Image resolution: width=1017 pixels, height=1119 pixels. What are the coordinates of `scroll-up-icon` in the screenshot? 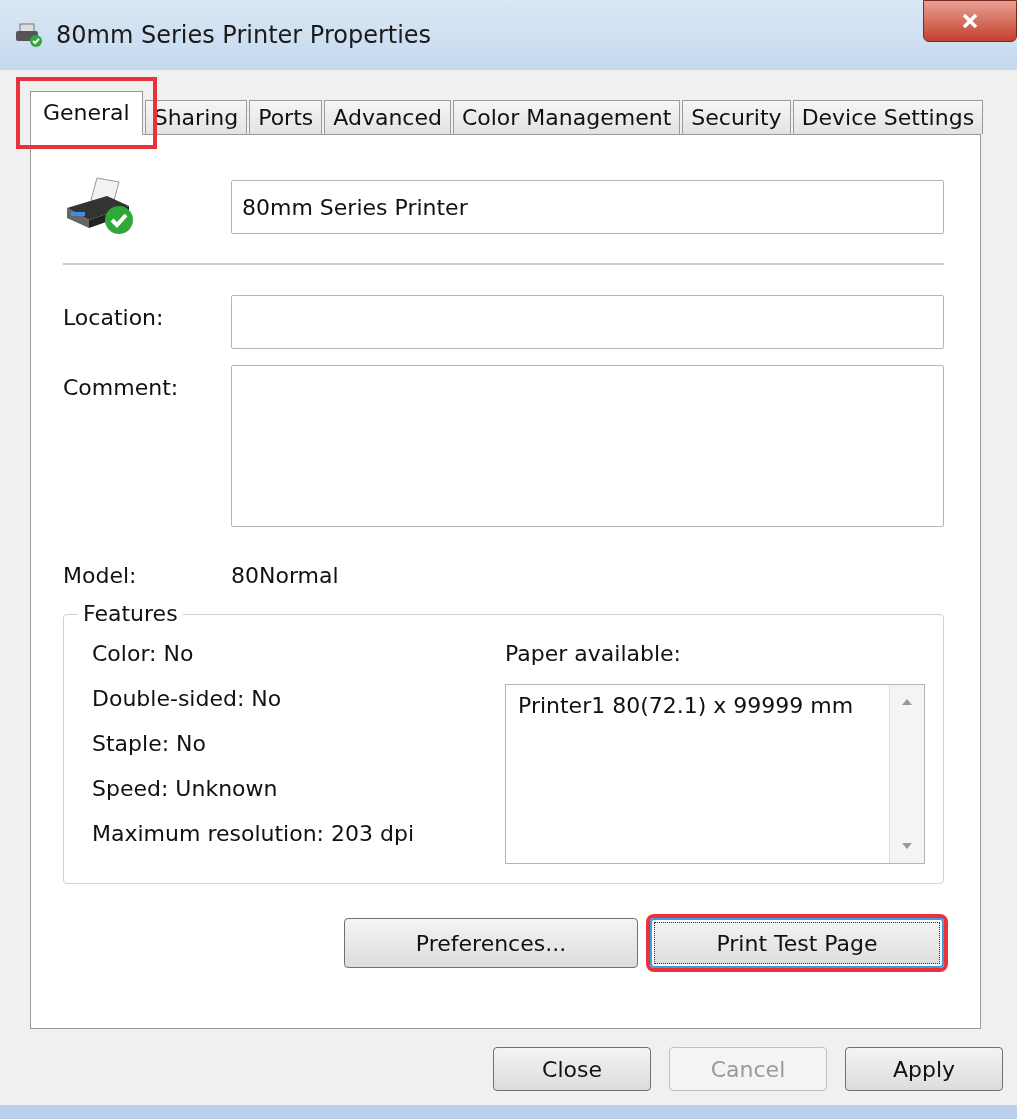 It's located at (907, 702).